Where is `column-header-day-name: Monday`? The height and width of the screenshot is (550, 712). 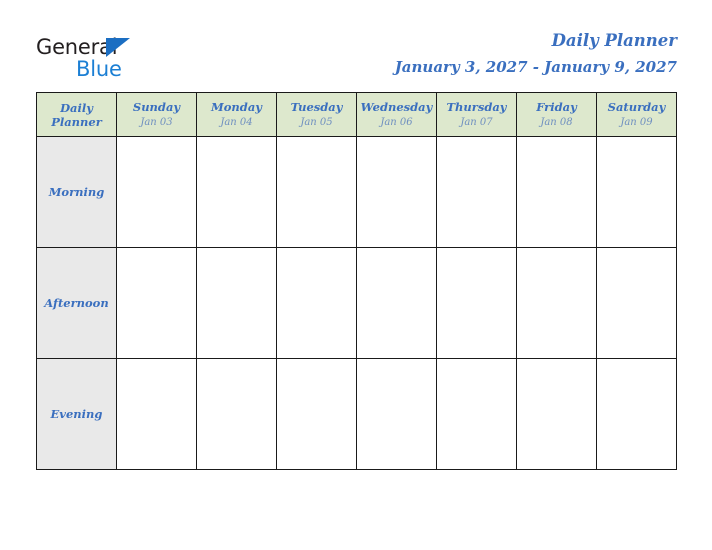
column-header-day-name: Monday is located at coordinates (236, 106).